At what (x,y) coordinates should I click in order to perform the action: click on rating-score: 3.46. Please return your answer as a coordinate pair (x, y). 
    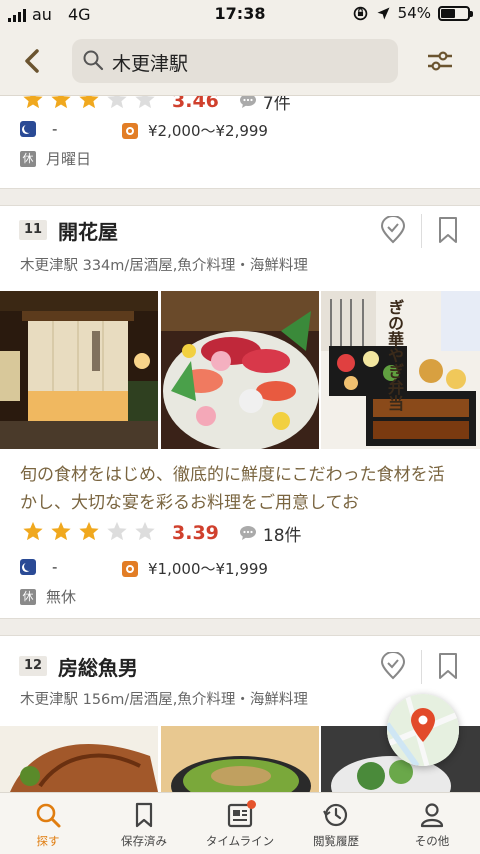
    Looking at the image, I should click on (195, 104).